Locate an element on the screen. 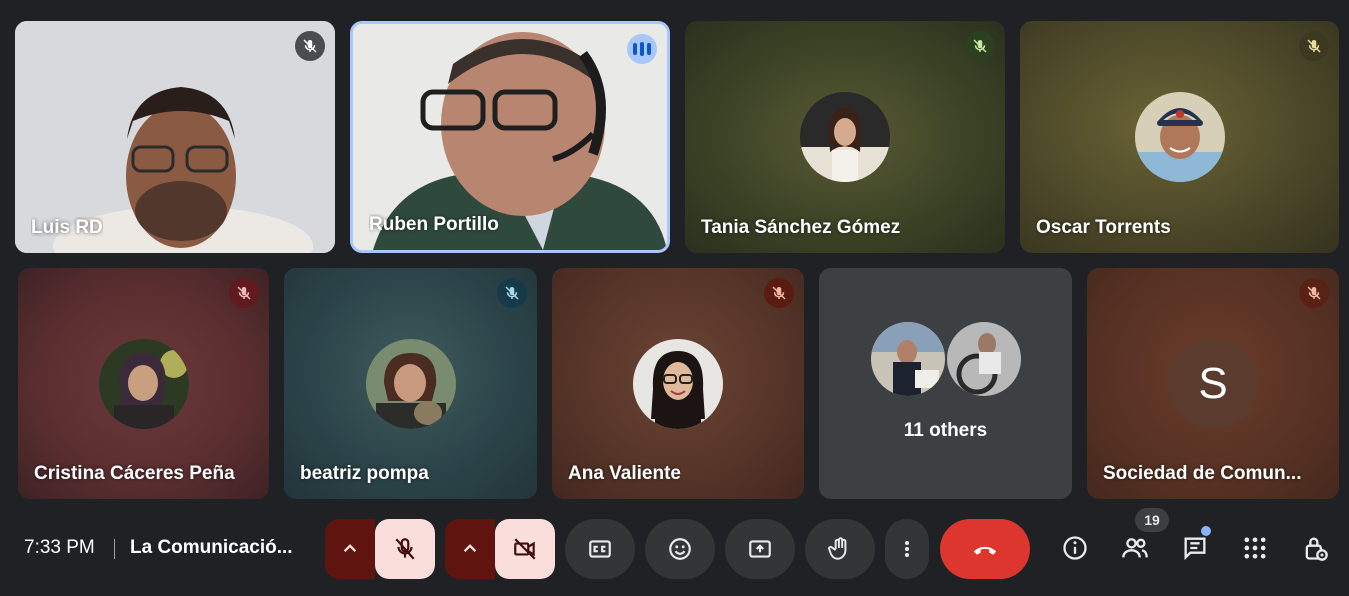 The image size is (1349, 596). camera-options-button is located at coordinates (470, 549).